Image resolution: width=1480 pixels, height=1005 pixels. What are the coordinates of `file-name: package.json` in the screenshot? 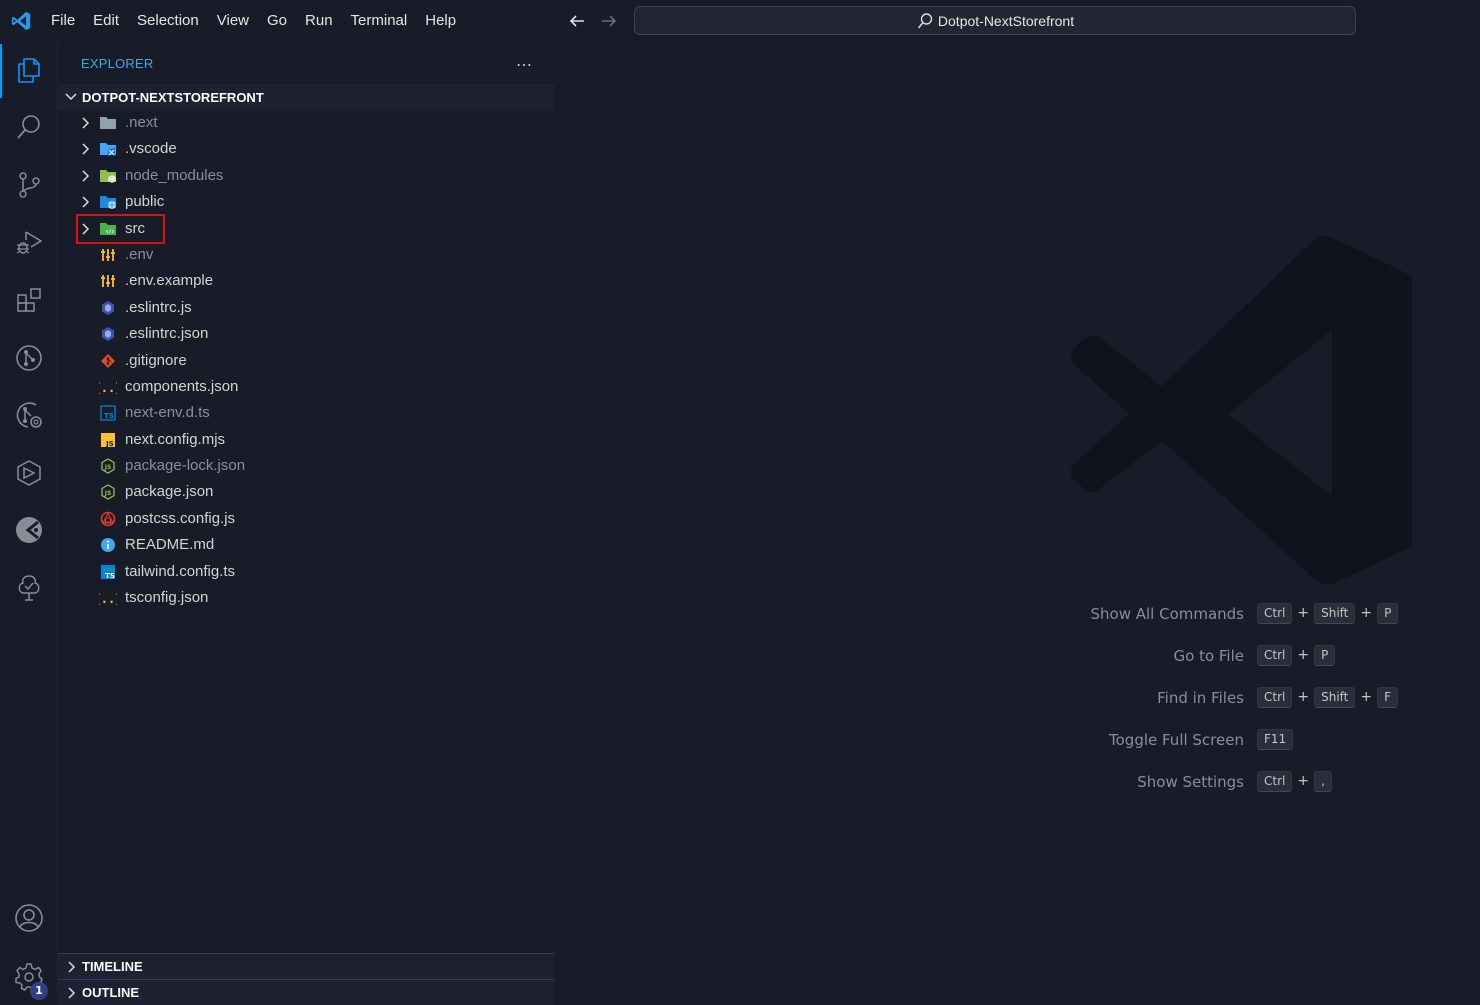 It's located at (169, 492).